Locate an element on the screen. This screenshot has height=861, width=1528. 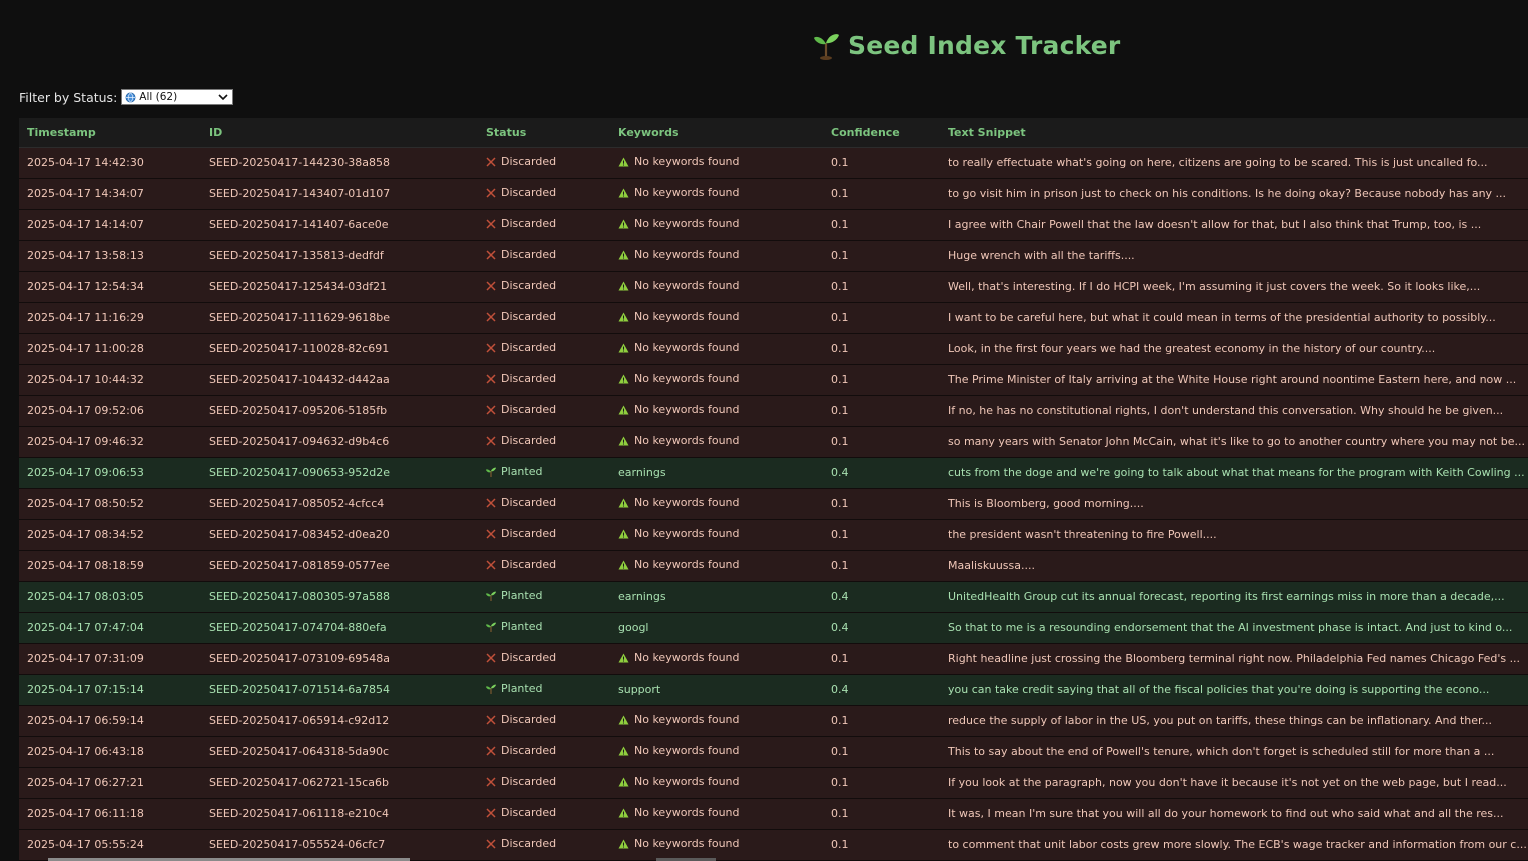
cell-timestamp: 2025-04-17 07:47:04 is located at coordinates (110, 628).